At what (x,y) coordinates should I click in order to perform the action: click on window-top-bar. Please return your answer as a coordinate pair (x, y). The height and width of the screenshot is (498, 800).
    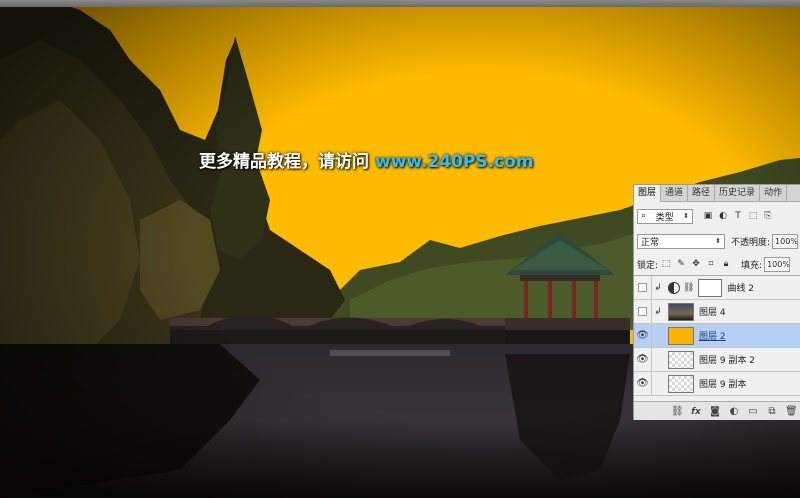
    Looking at the image, I should click on (400, 3).